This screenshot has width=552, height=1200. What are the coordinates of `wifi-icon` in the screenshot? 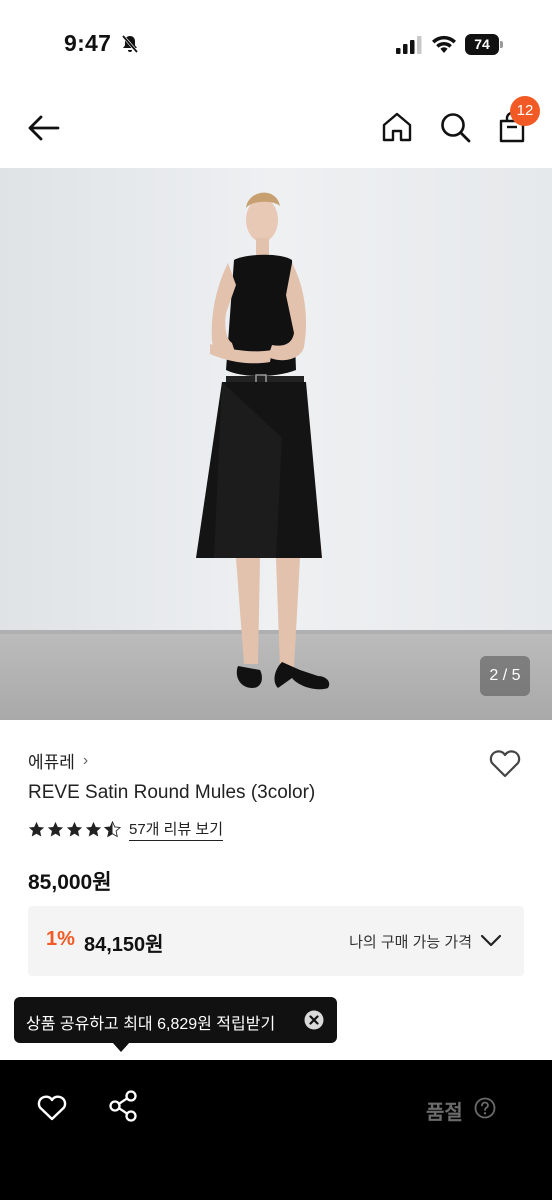 It's located at (444, 44).